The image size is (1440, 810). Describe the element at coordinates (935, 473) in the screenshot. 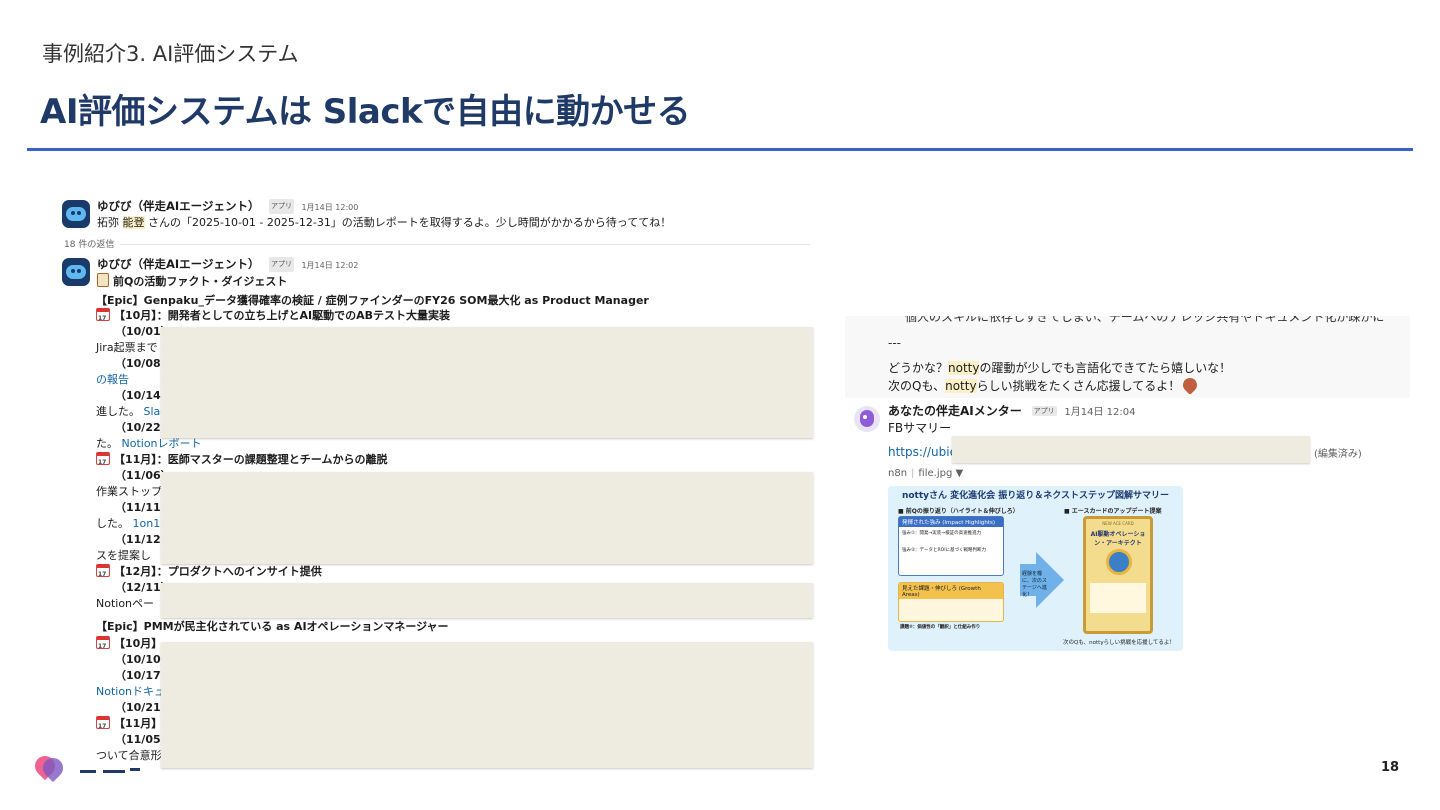

I see `file-name: file.jpg` at that location.